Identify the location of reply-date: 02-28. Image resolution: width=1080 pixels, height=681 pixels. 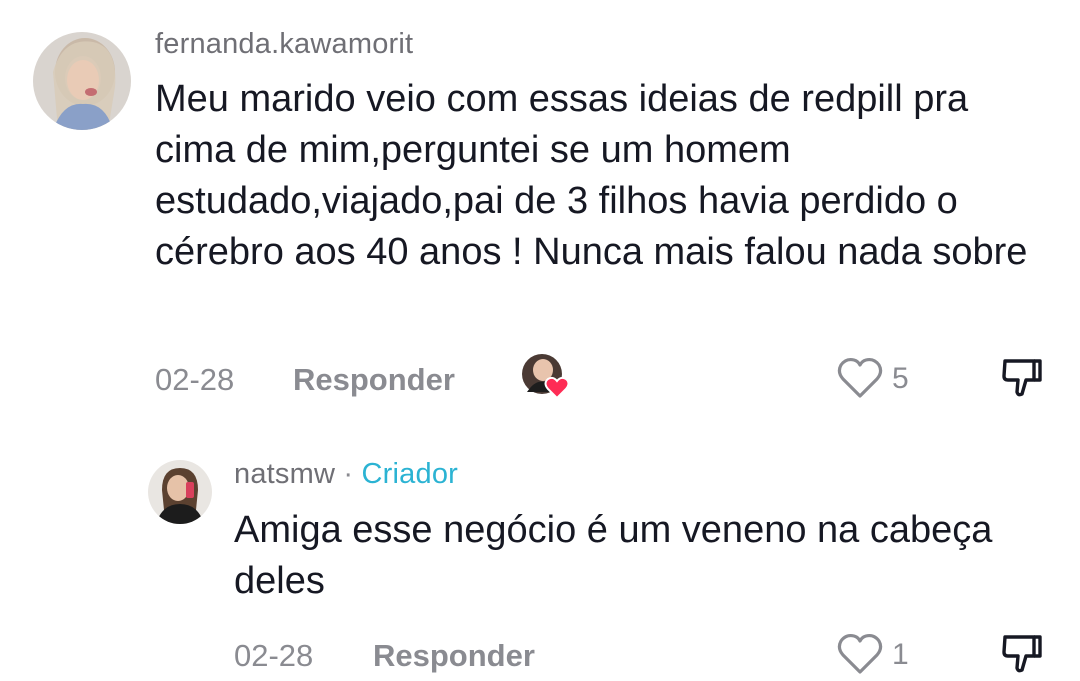
(274, 655).